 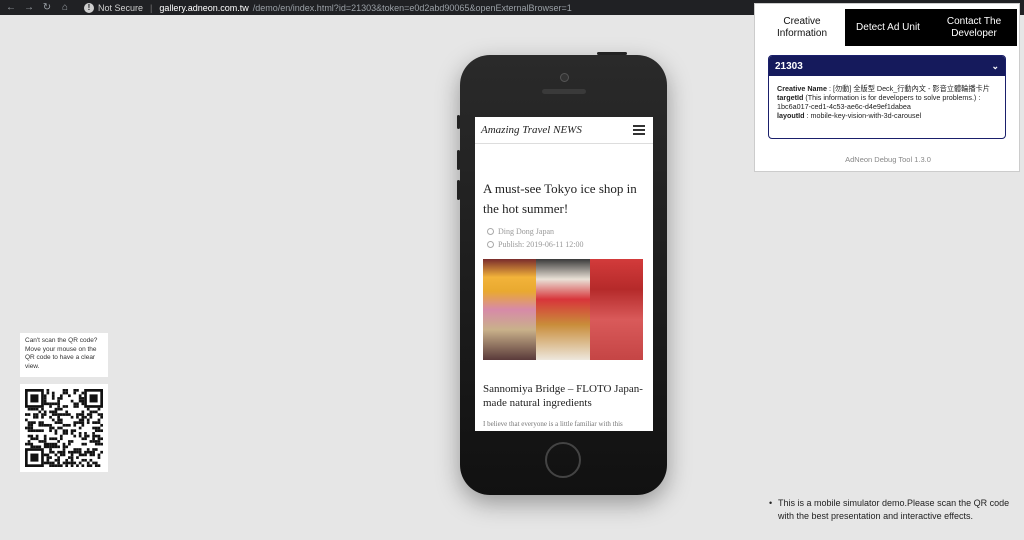 What do you see at coordinates (564, 77) in the screenshot?
I see `phone-camera` at bounding box center [564, 77].